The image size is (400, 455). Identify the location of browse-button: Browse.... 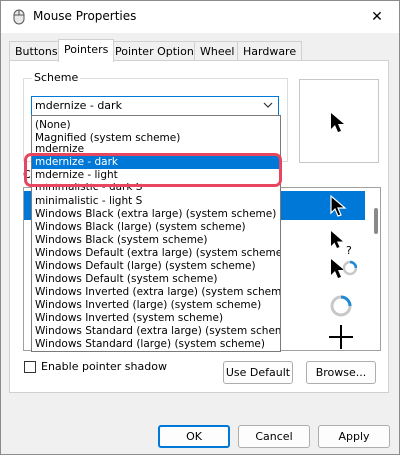
(341, 372).